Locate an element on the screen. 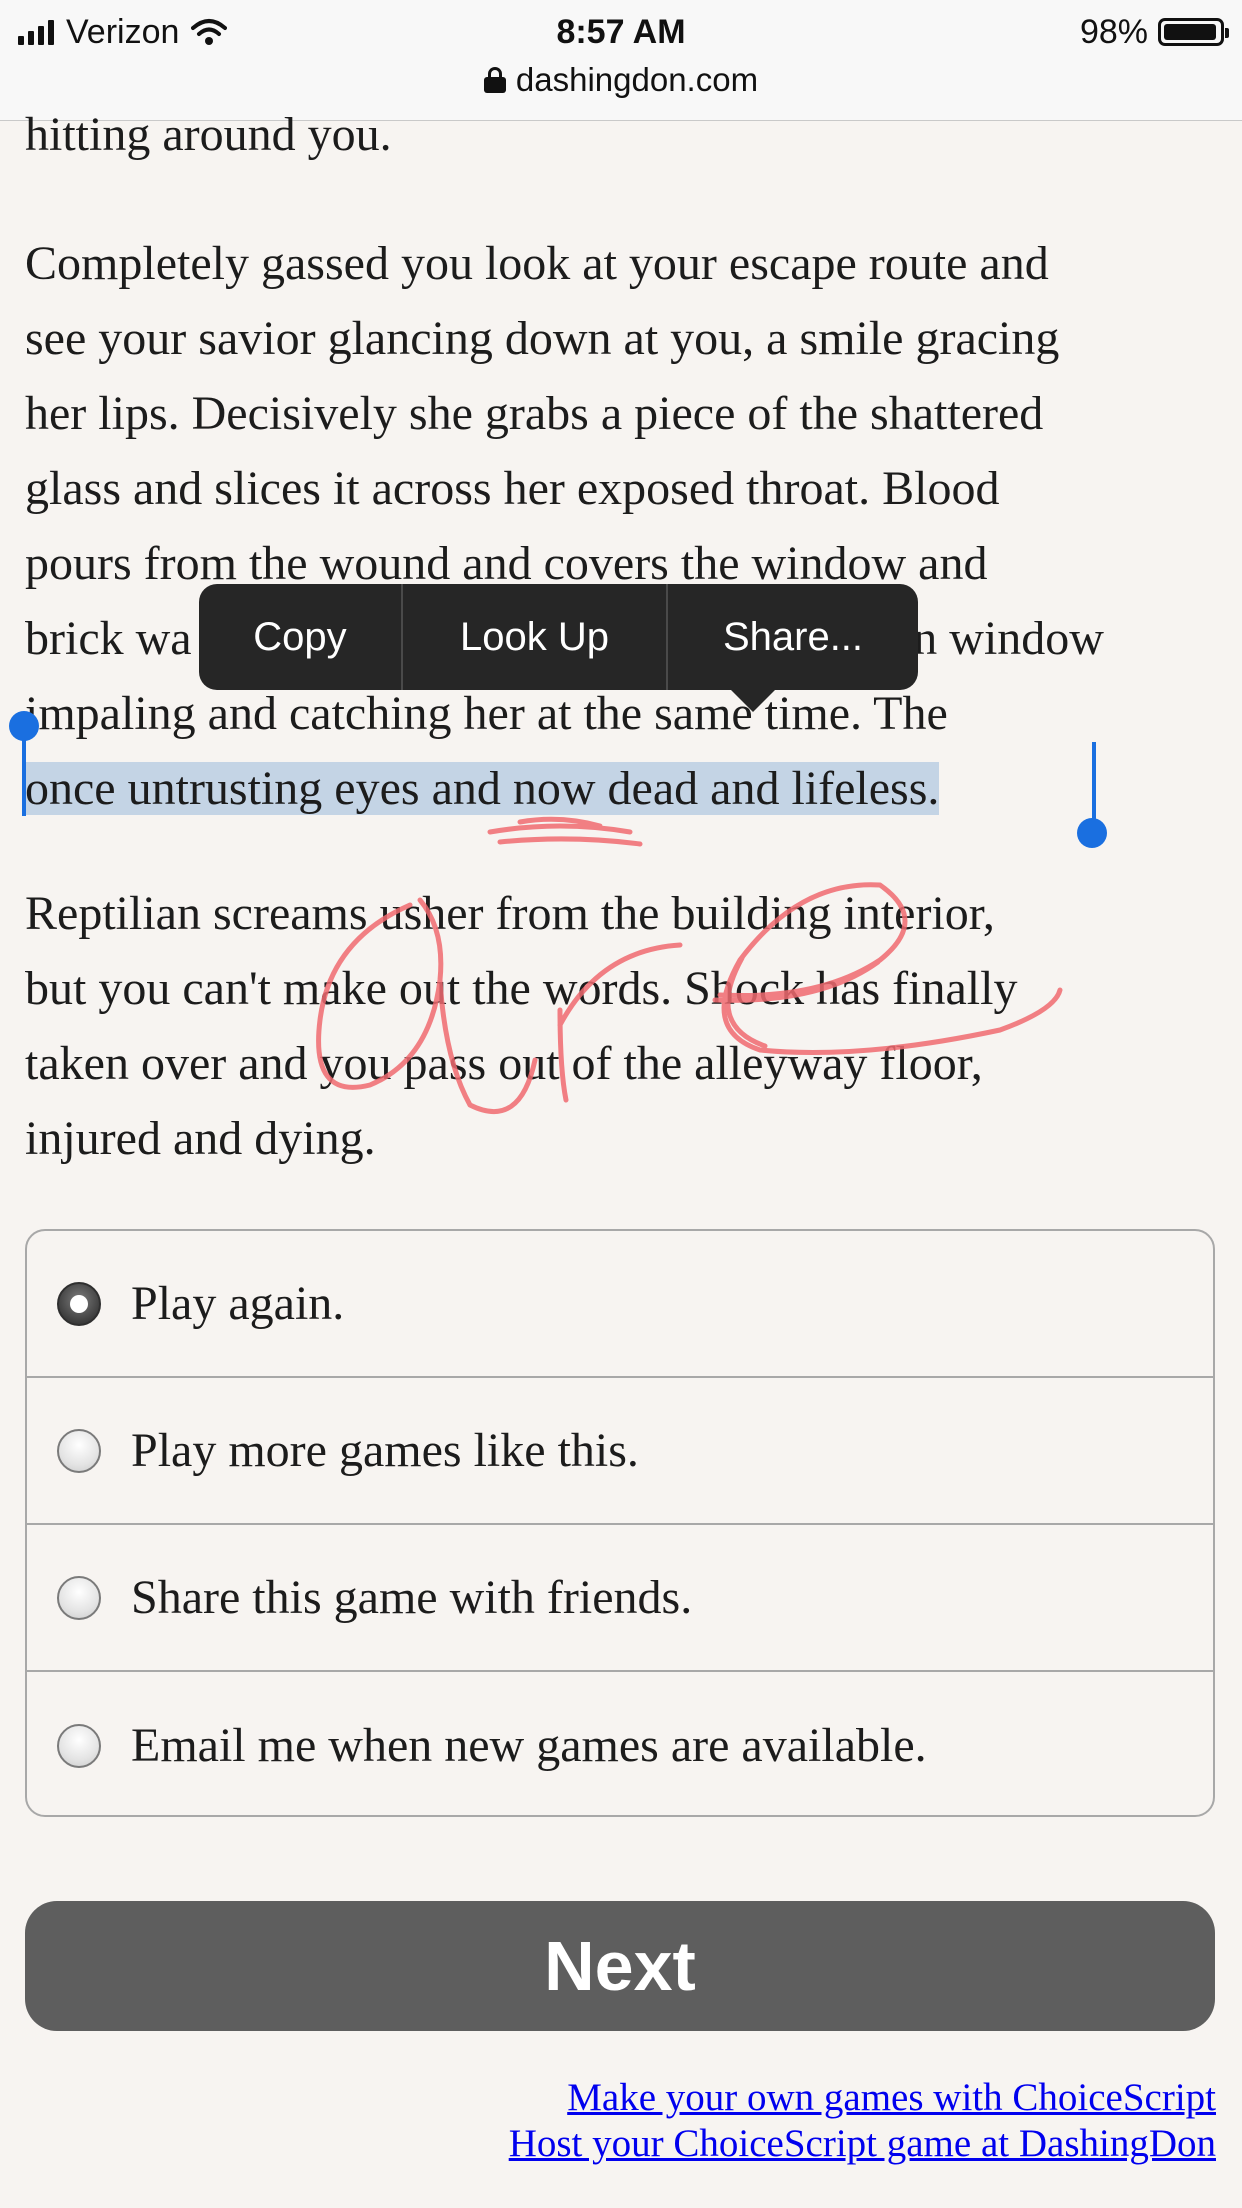  status-right: 98% is located at coordinates (1154, 32).